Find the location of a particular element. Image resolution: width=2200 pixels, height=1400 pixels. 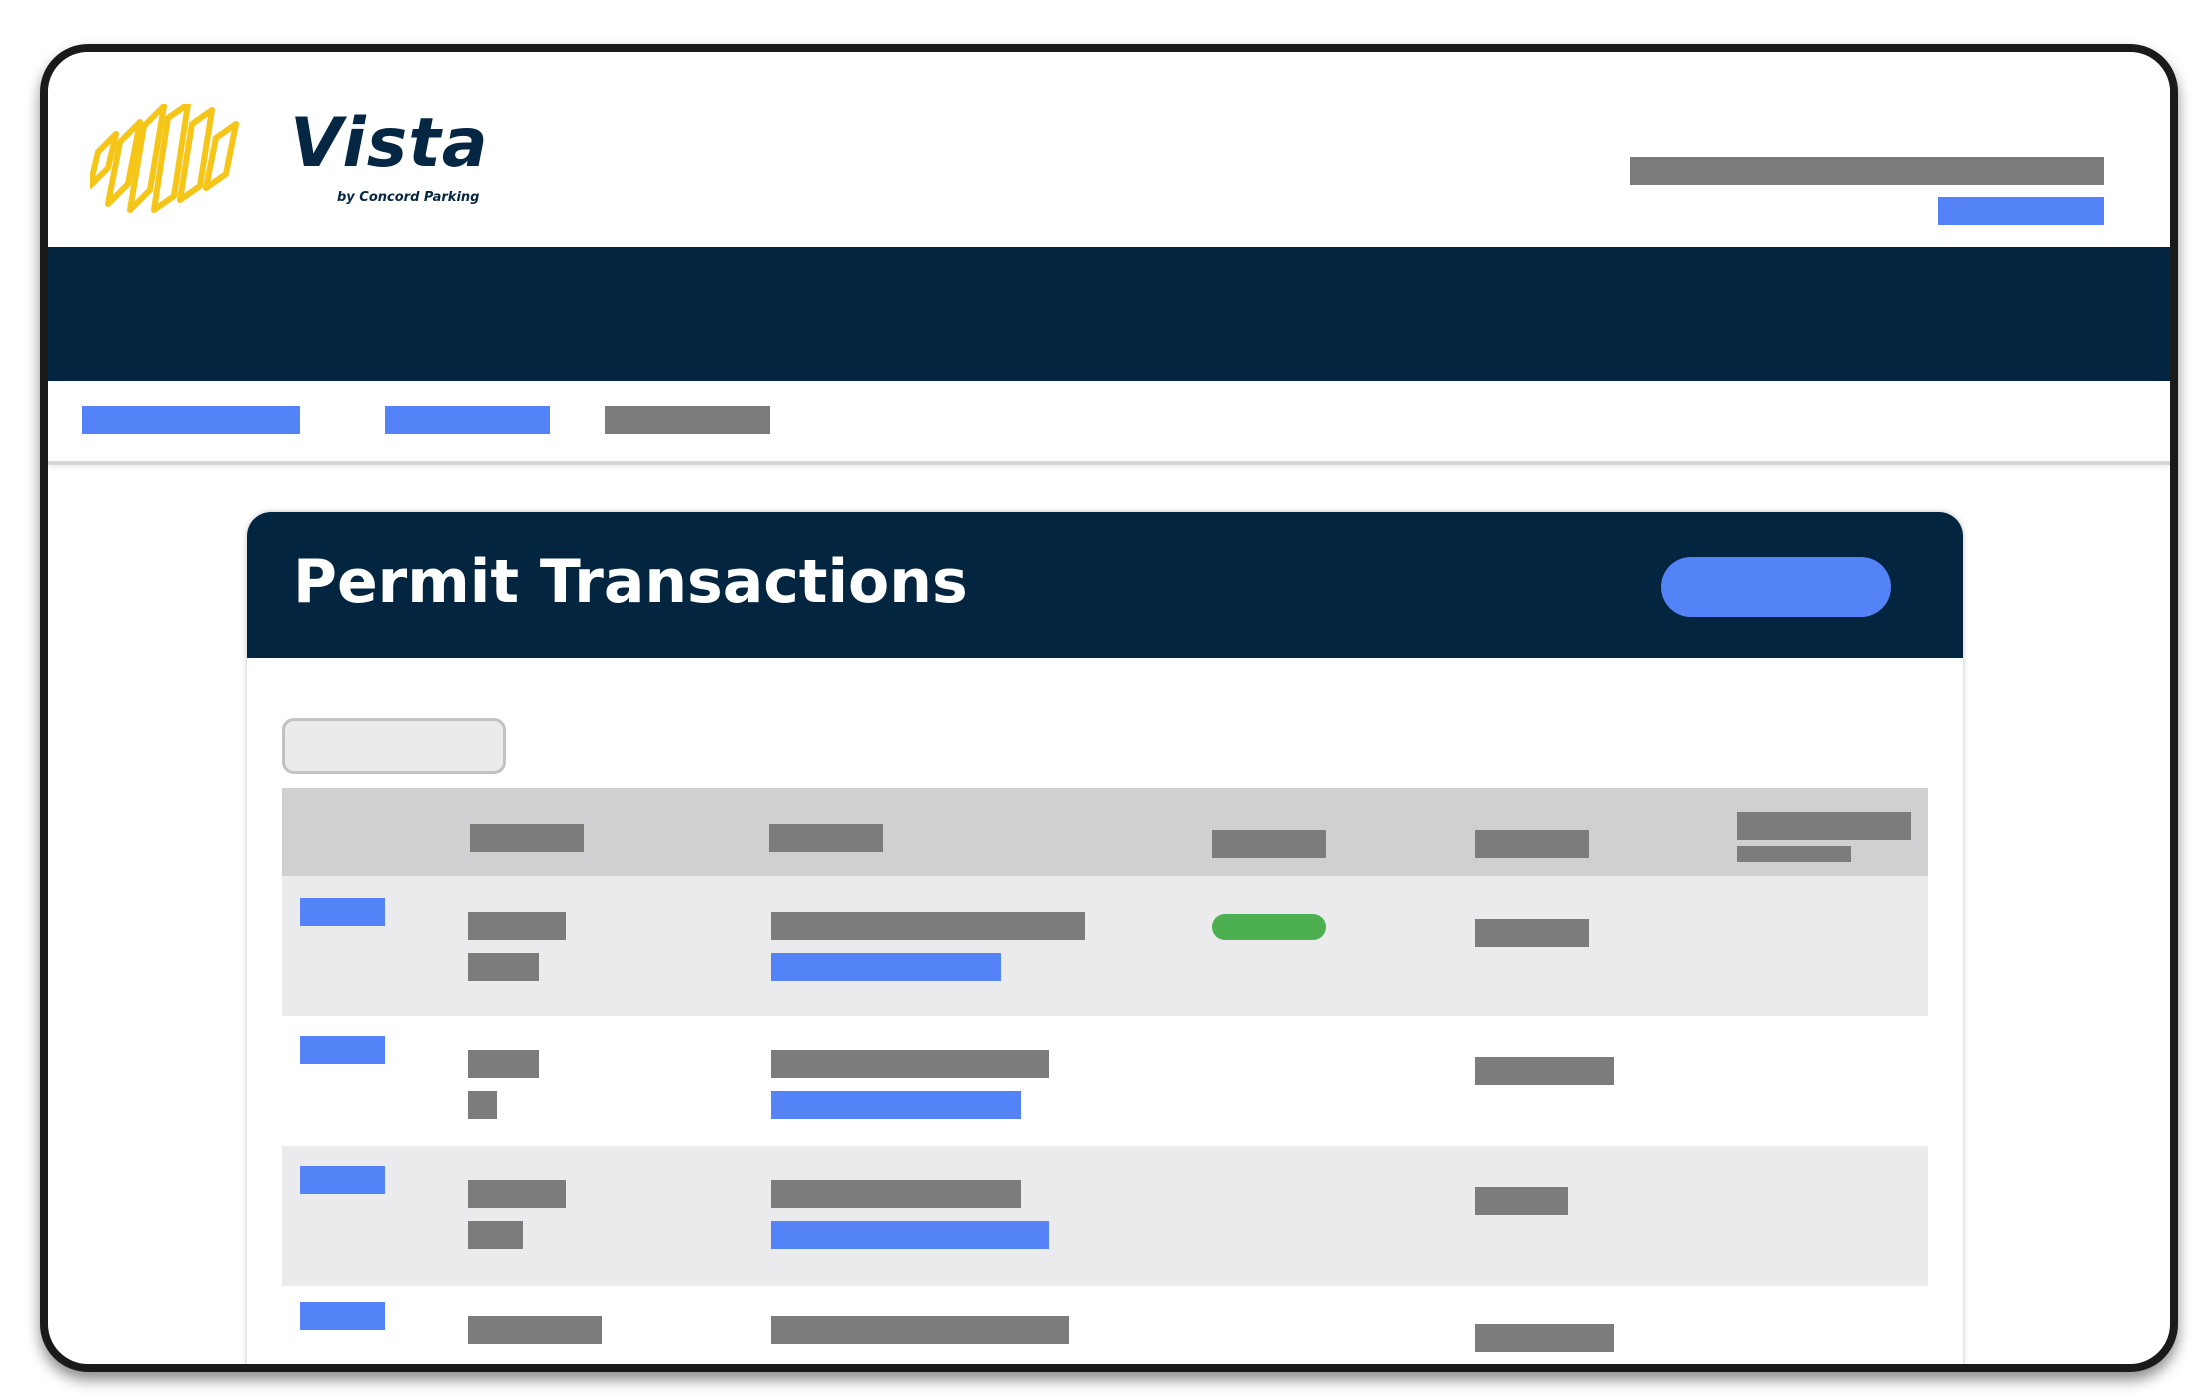

account-link is located at coordinates (2021, 211).